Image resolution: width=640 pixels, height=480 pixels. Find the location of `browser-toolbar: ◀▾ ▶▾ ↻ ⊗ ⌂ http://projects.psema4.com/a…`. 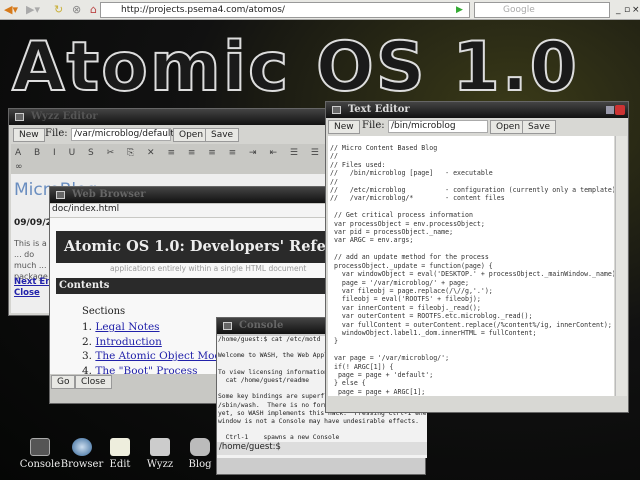

browser-toolbar: ◀▾ ▶▾ ↻ ⊗ ⌂ http://projects.psema4.com/a… is located at coordinates (320, 10).